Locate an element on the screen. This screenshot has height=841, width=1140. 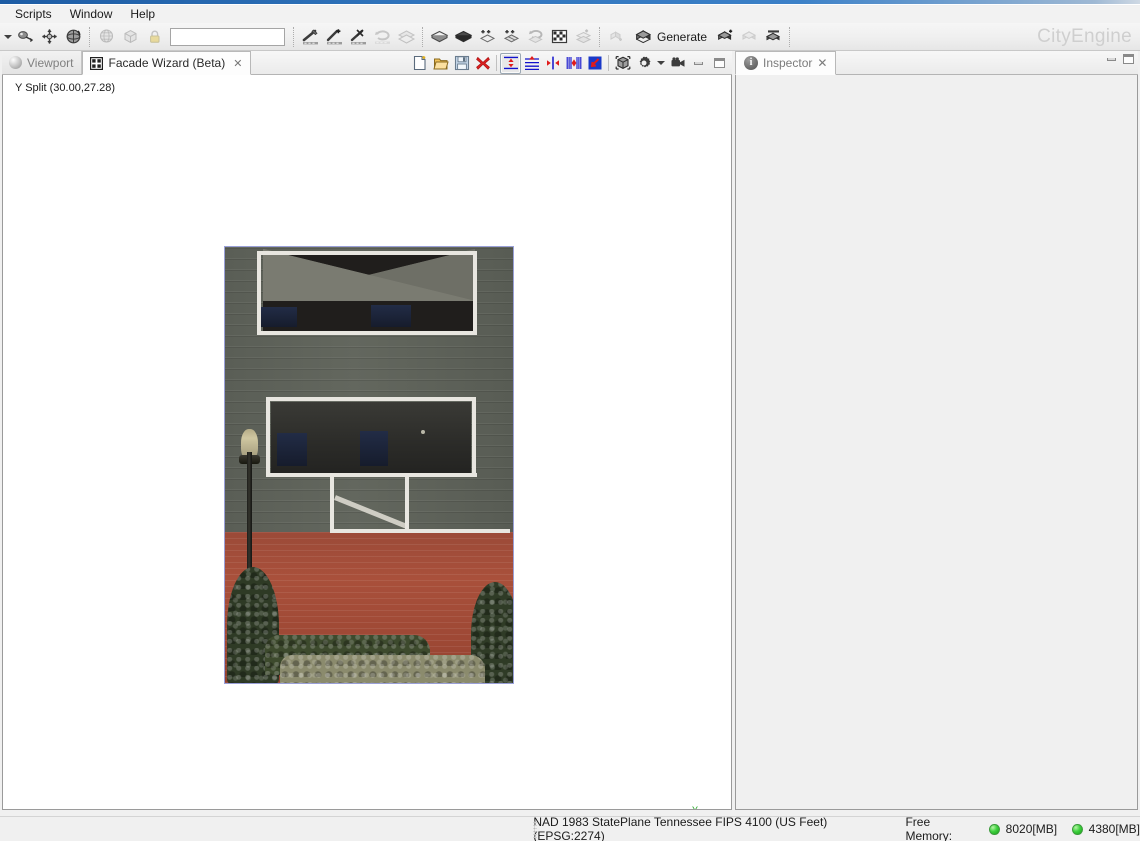
axis-gizmo: Y X is located at coordinates (709, 807).